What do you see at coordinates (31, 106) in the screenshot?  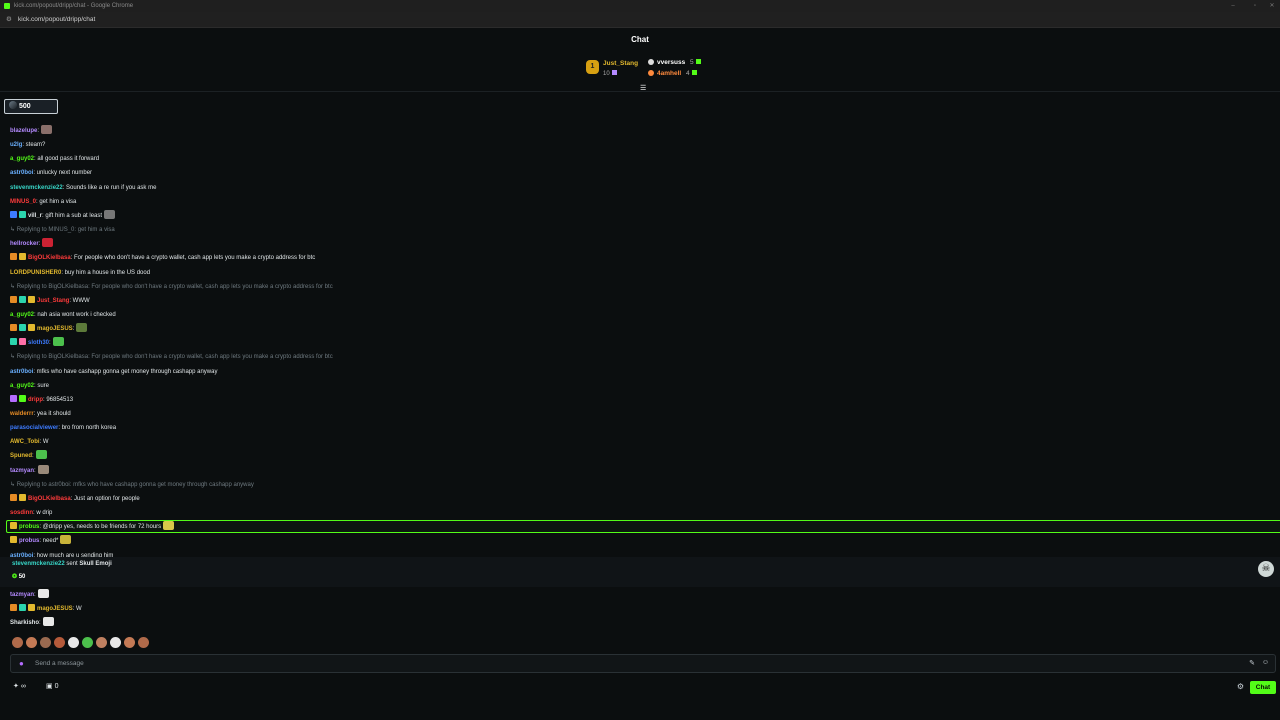 I see `goal-pill: 500` at bounding box center [31, 106].